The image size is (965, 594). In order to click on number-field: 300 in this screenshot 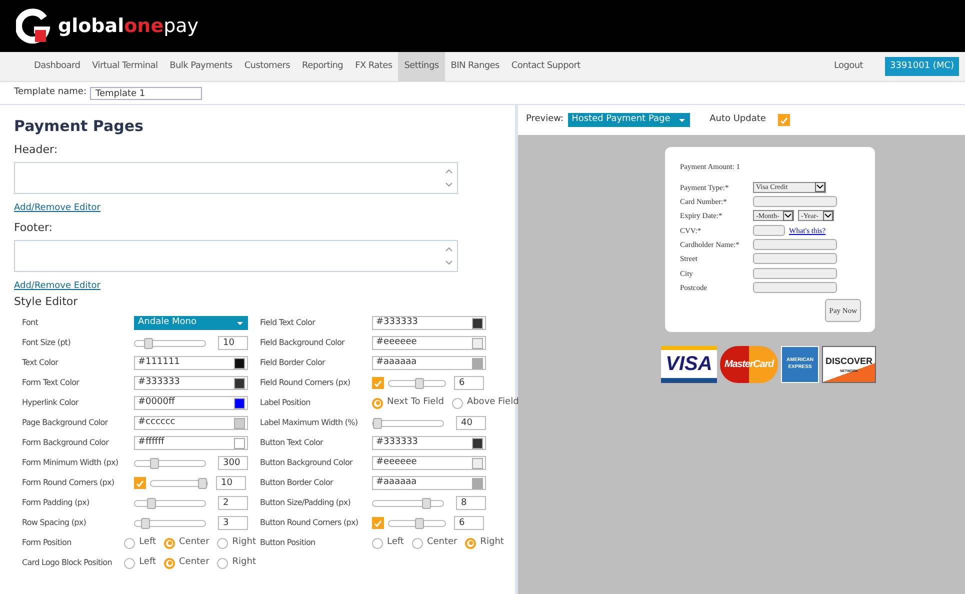, I will do `click(233, 463)`.